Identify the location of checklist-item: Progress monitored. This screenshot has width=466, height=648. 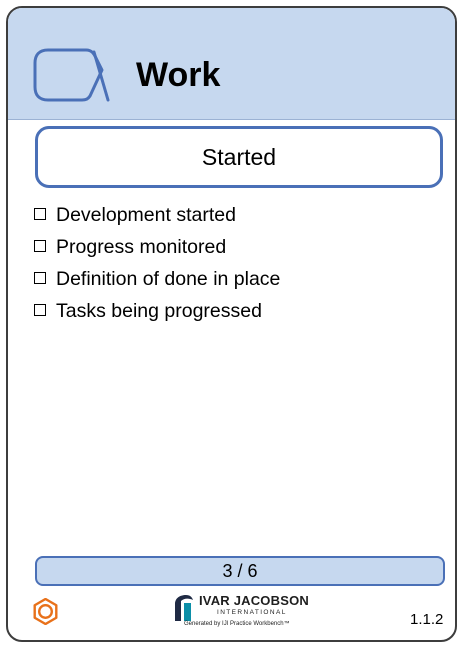
(157, 247).